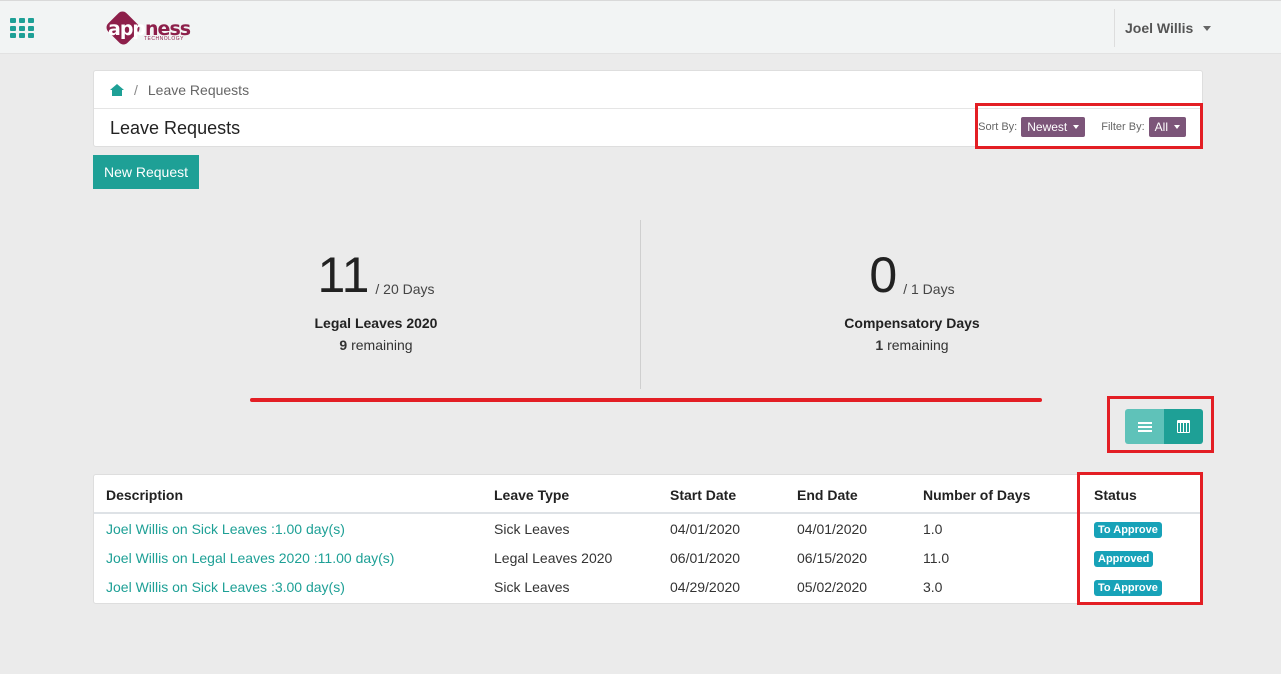 This screenshot has height=674, width=1281. I want to click on stat-label: Legal Leaves 2020, so click(376, 323).